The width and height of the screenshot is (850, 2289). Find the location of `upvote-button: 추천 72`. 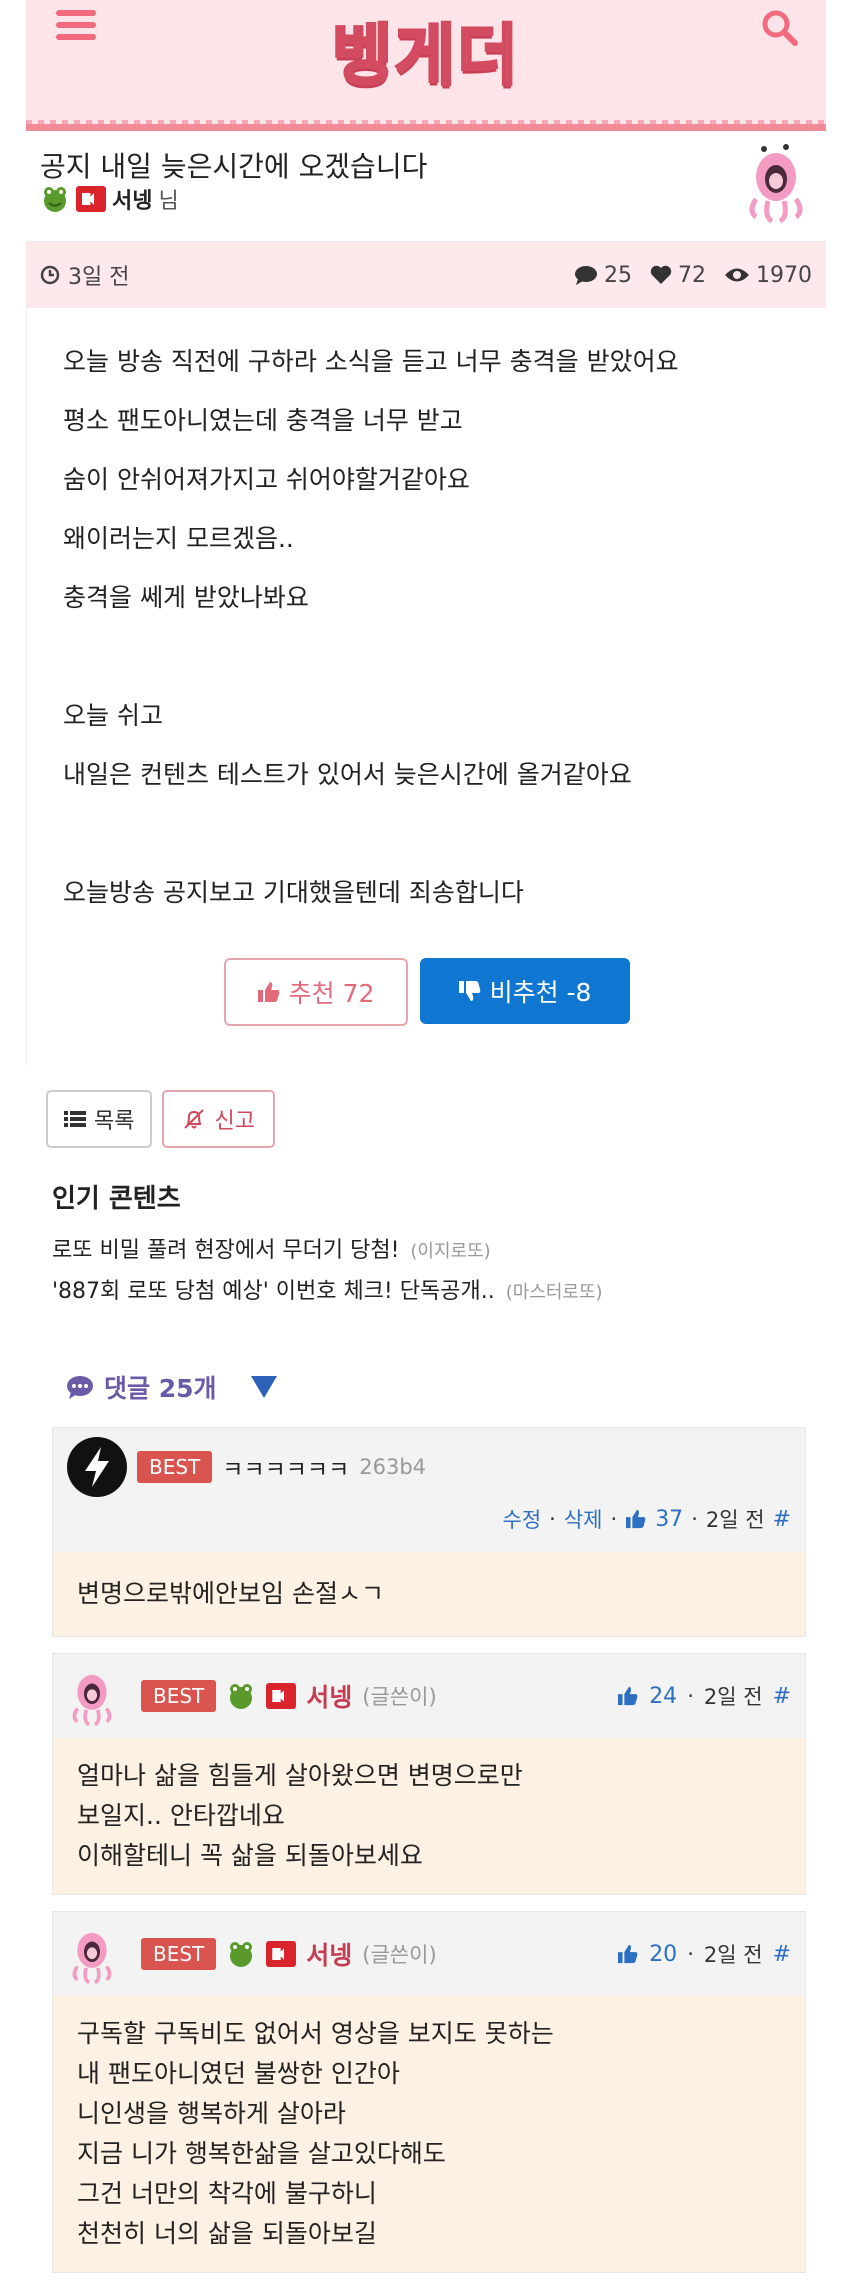

upvote-button: 추천 72 is located at coordinates (315, 992).